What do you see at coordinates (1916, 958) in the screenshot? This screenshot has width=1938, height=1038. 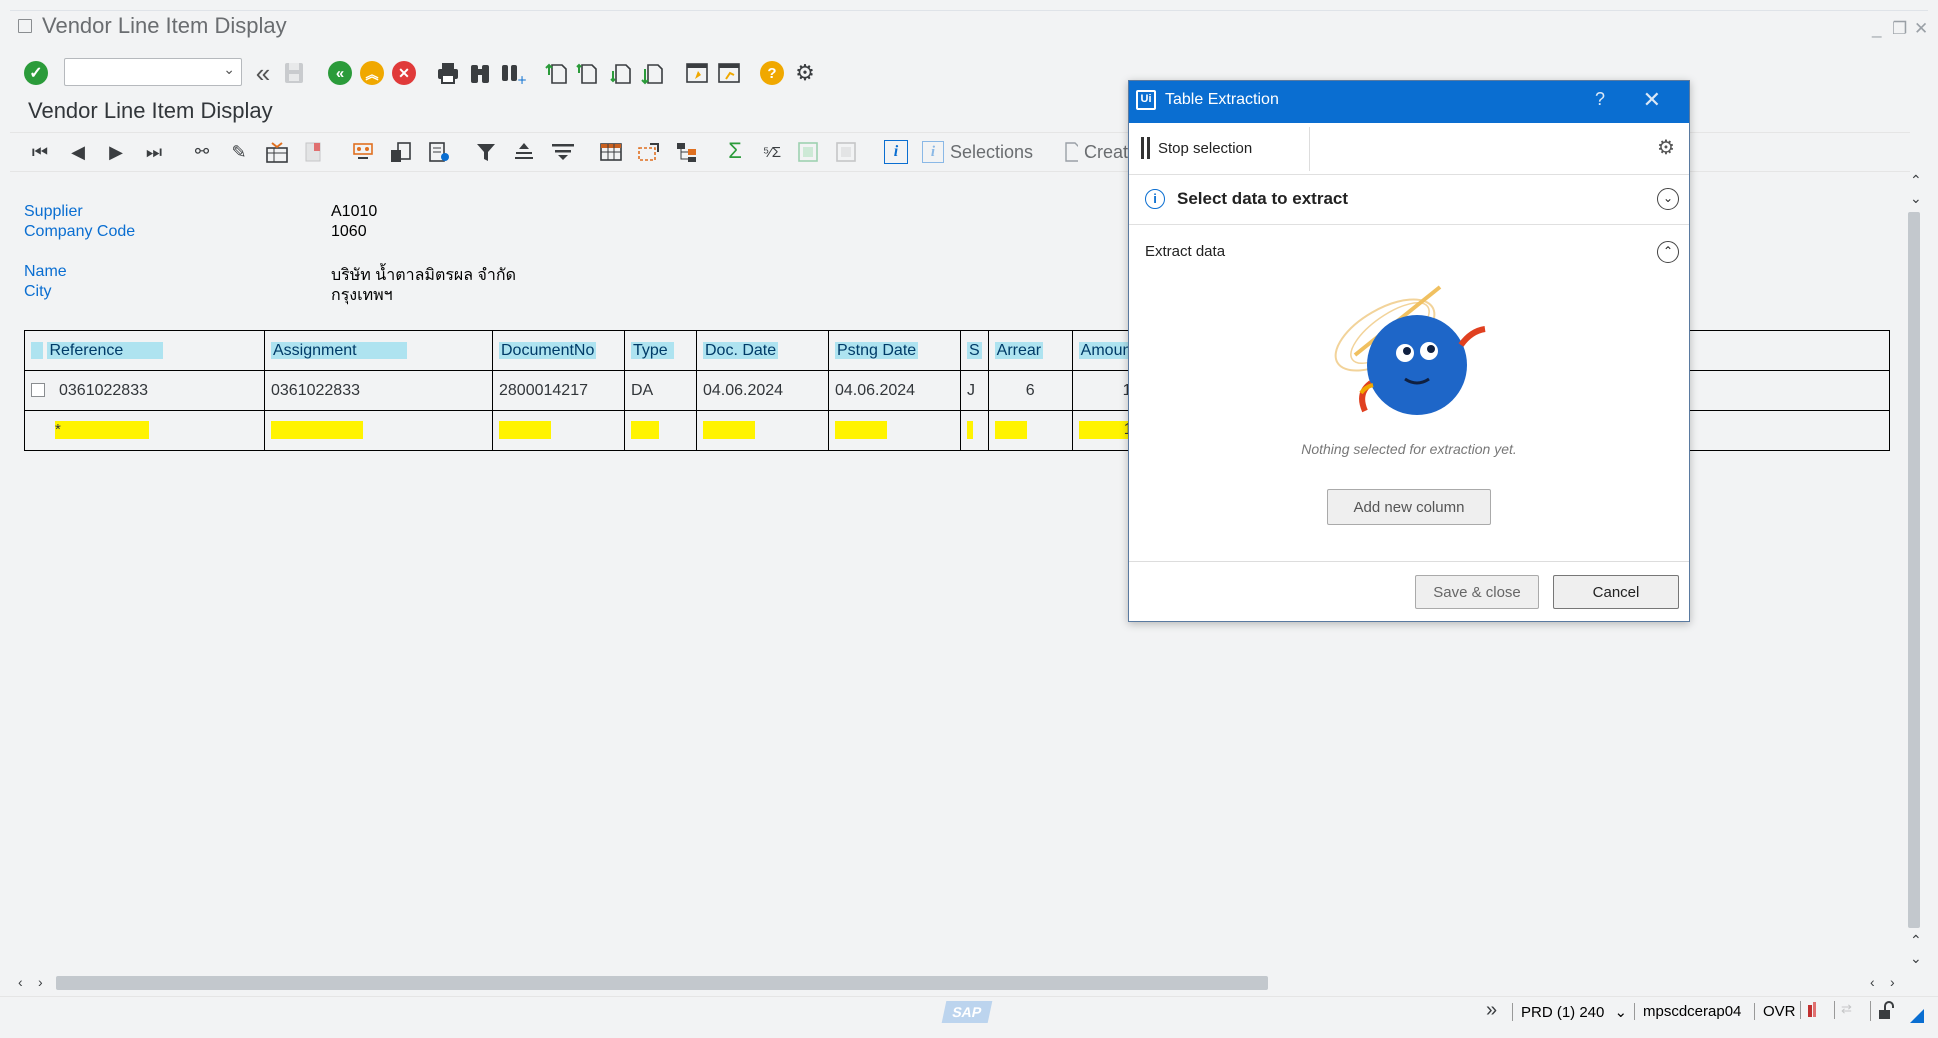 I see `scroll-bottom-icon: ⌄` at bounding box center [1916, 958].